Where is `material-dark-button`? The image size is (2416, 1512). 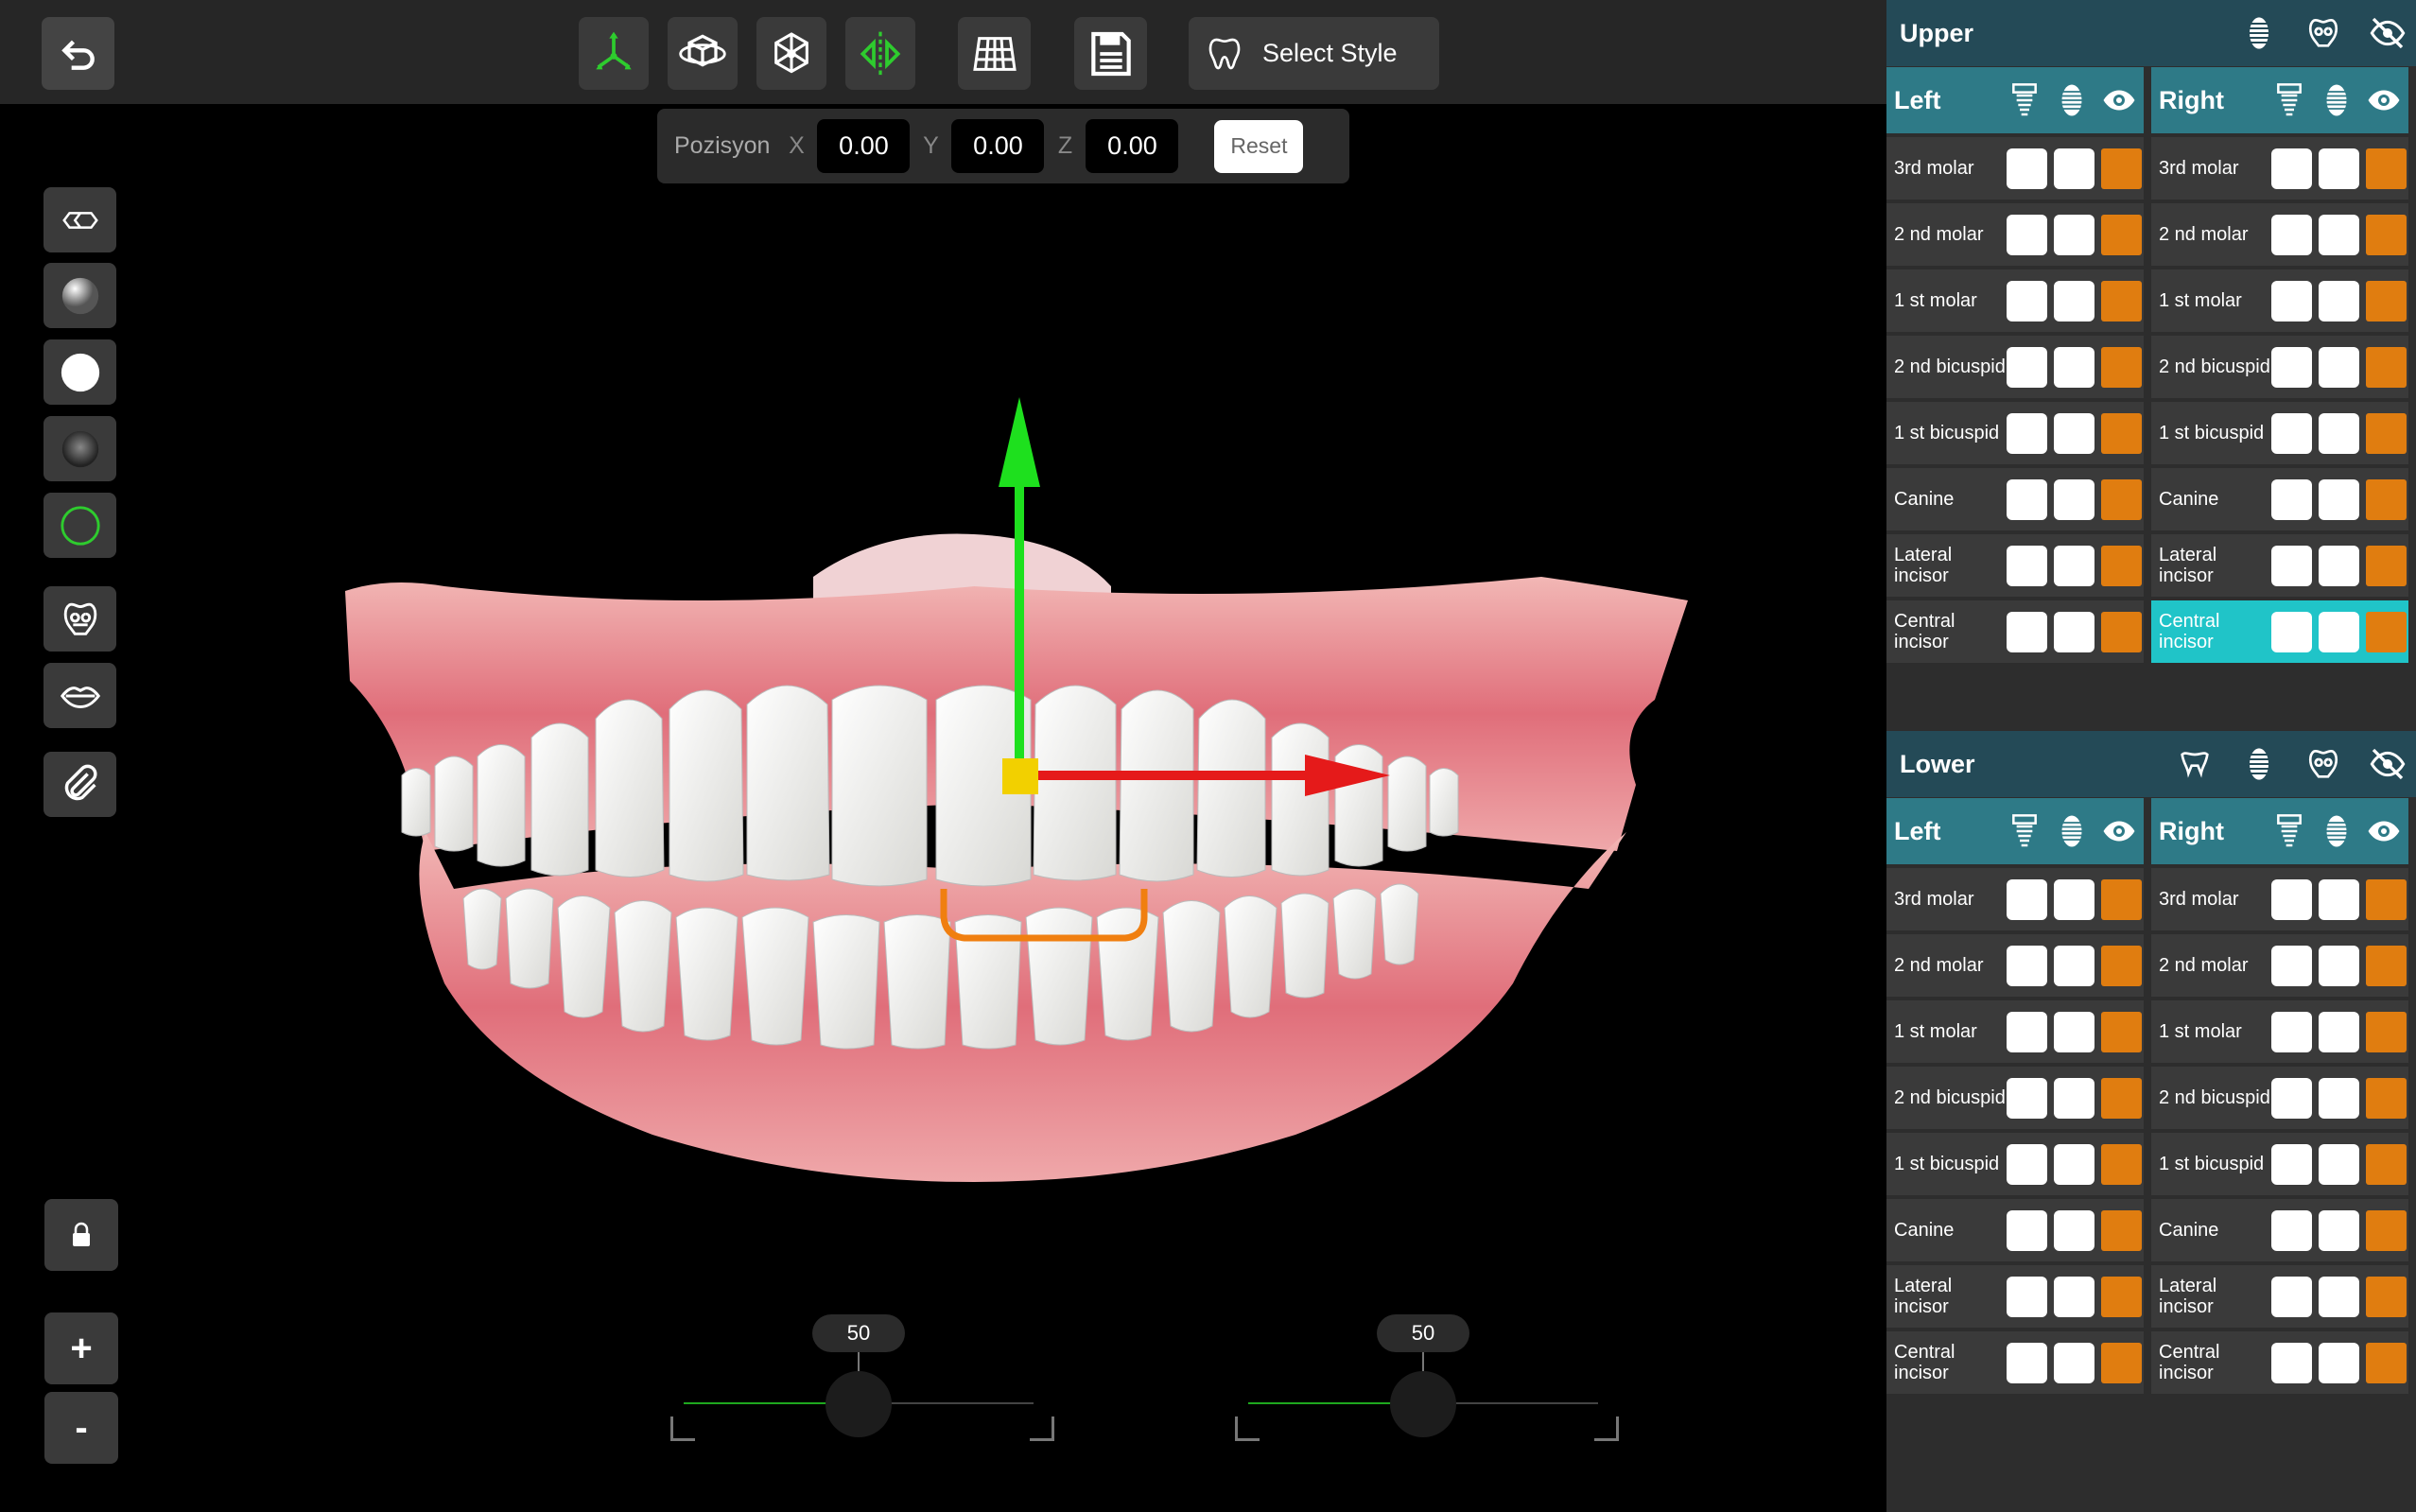 material-dark-button is located at coordinates (79, 449).